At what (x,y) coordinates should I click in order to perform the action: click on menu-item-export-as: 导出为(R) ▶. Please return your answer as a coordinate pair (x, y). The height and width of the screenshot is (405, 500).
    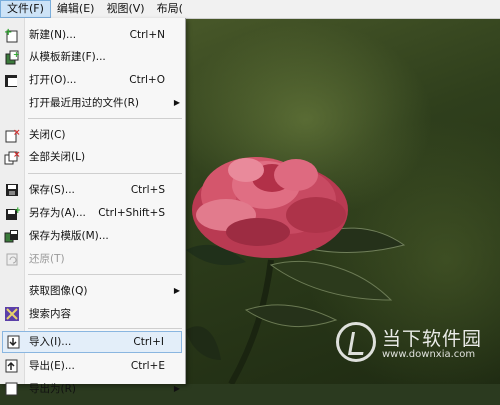
    Looking at the image, I should click on (92, 389).